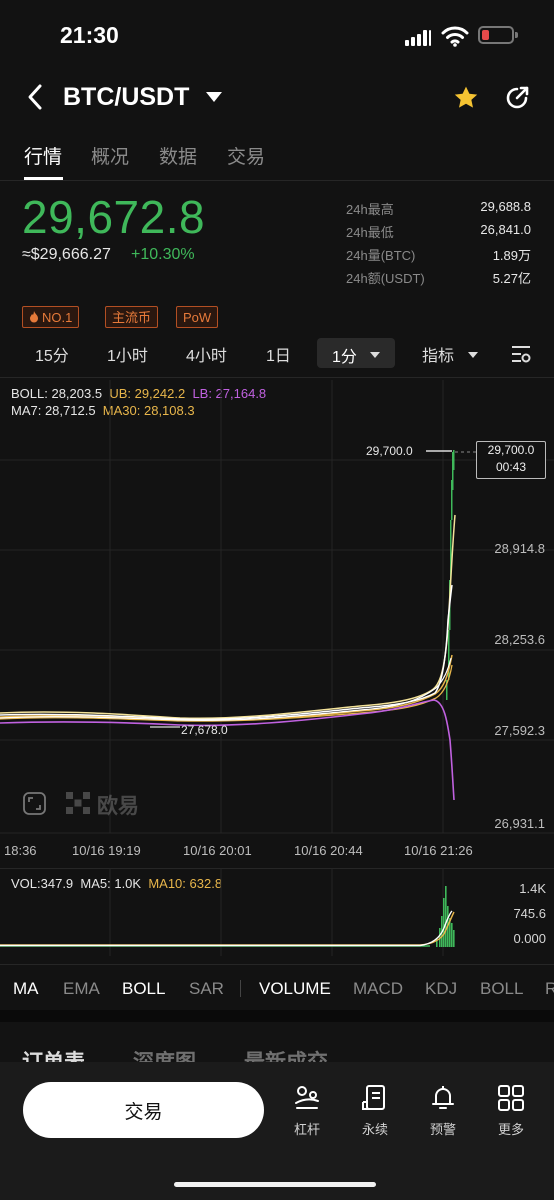 This screenshot has width=554, height=1200. I want to click on last-price-box: 29,700.0 00:43, so click(511, 460).